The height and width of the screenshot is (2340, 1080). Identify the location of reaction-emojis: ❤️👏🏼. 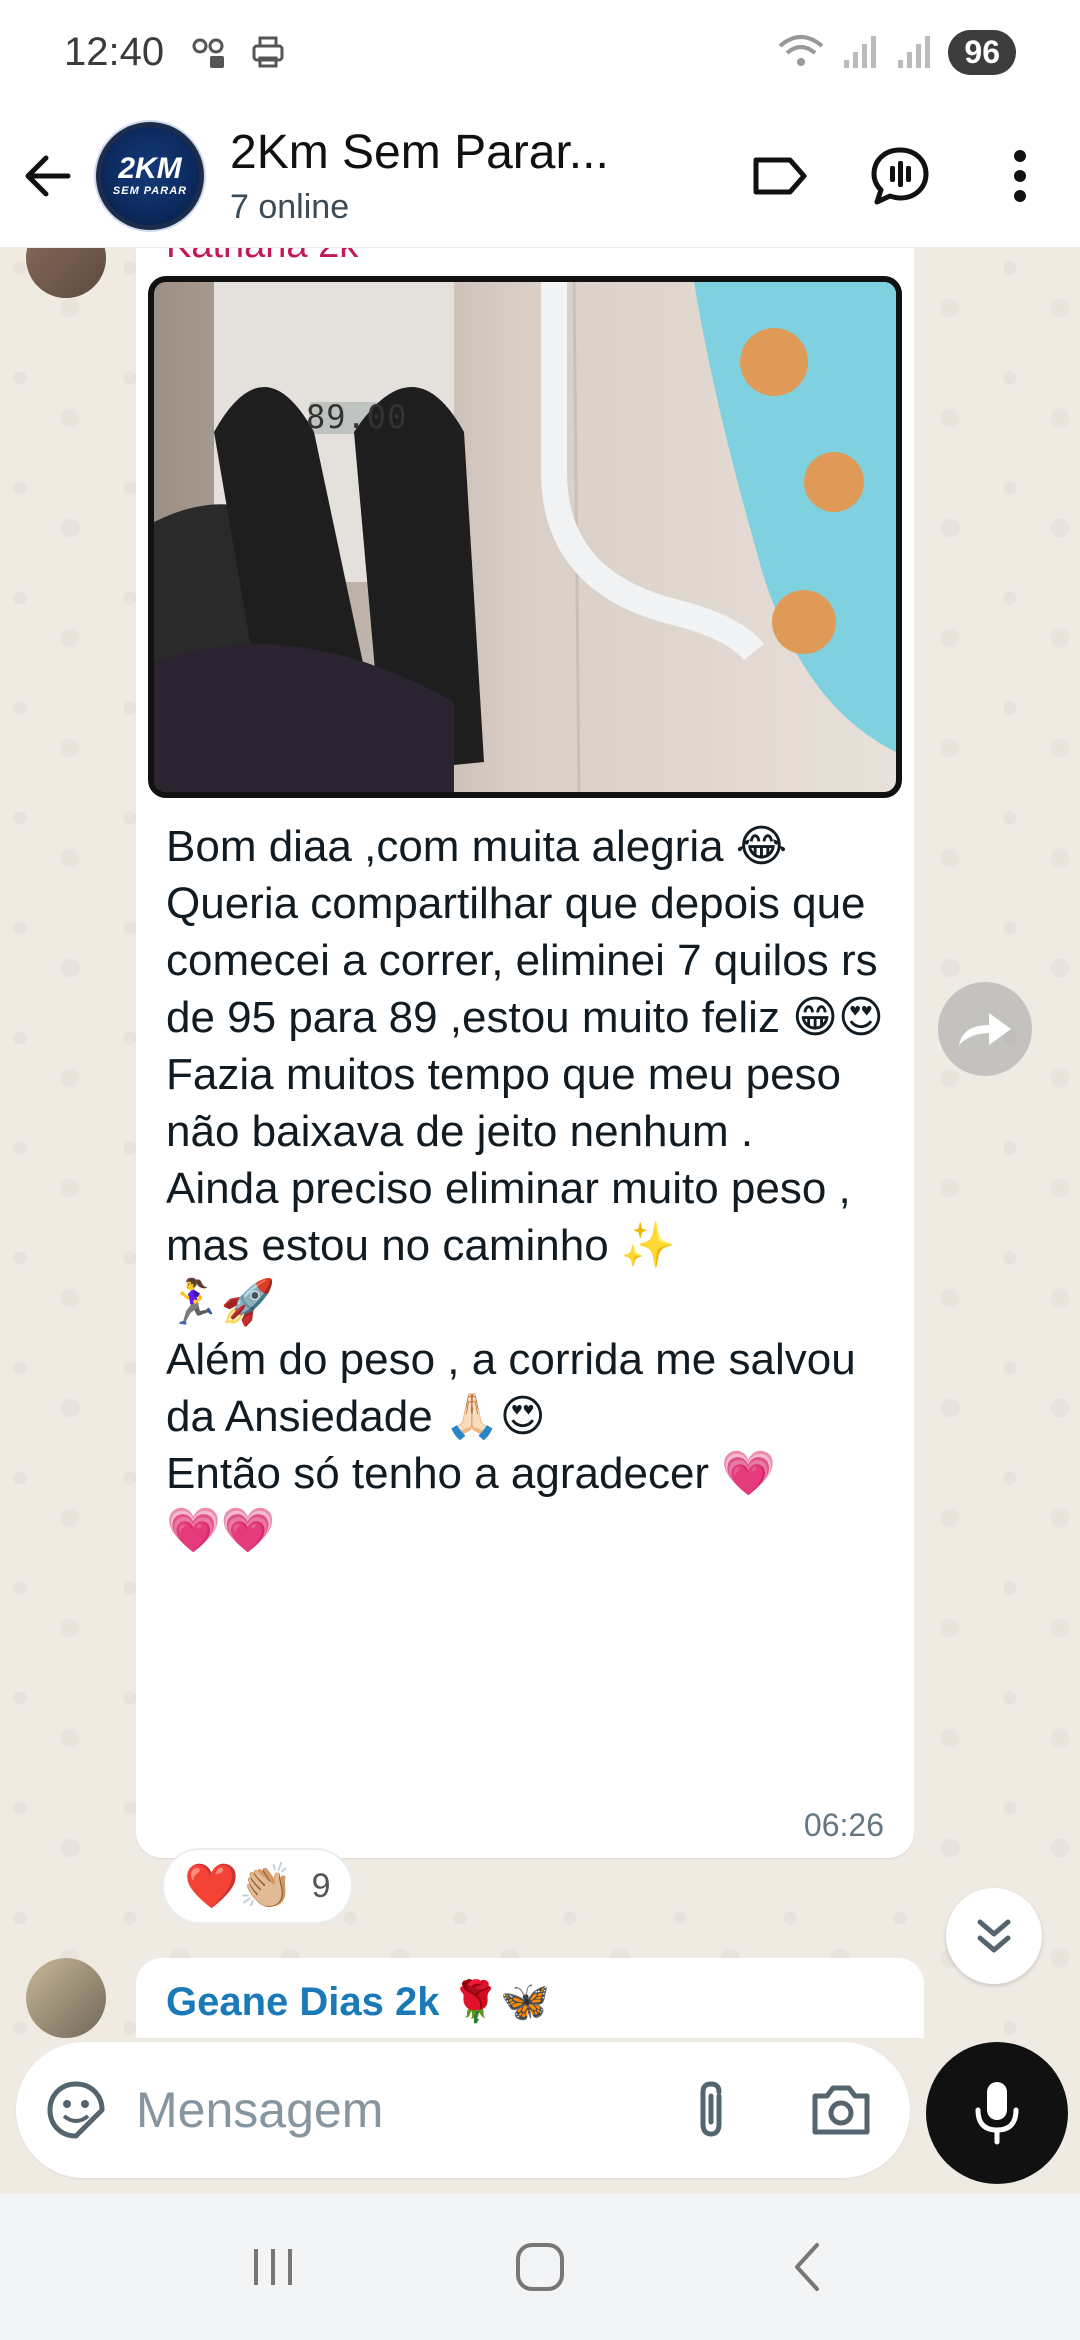
(239, 1886).